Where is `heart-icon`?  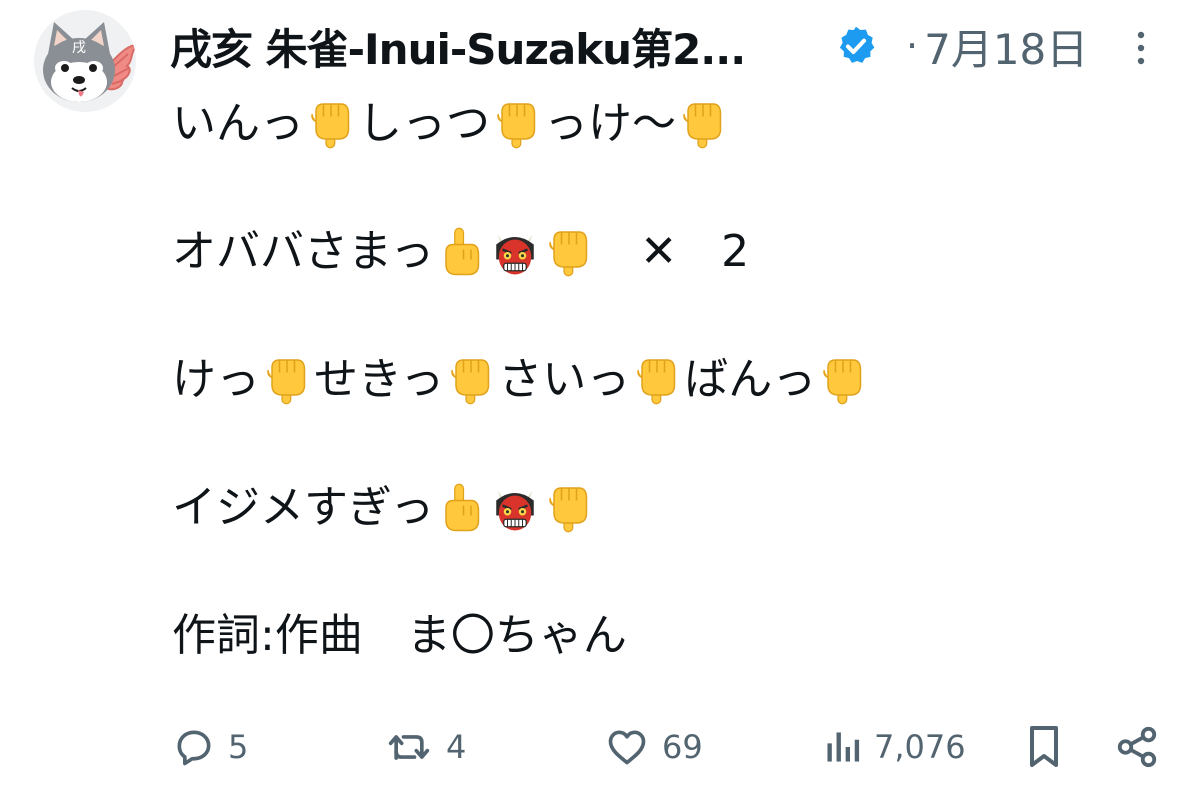
heart-icon is located at coordinates (627, 747).